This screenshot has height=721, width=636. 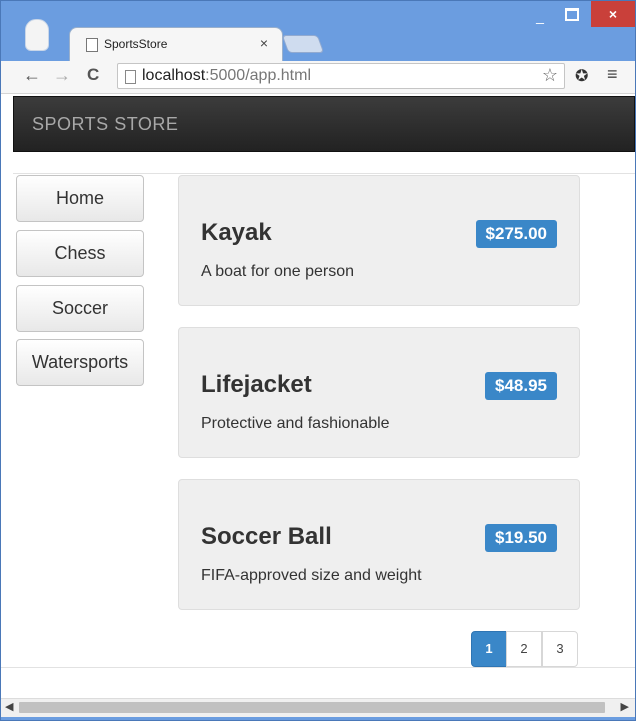 I want to click on product-name: Lifejacket, so click(x=256, y=384).